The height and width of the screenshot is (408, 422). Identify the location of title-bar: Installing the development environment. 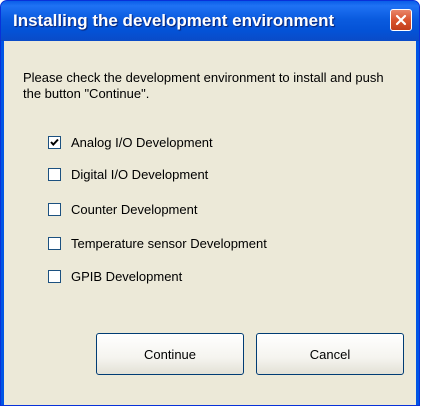
(210, 21).